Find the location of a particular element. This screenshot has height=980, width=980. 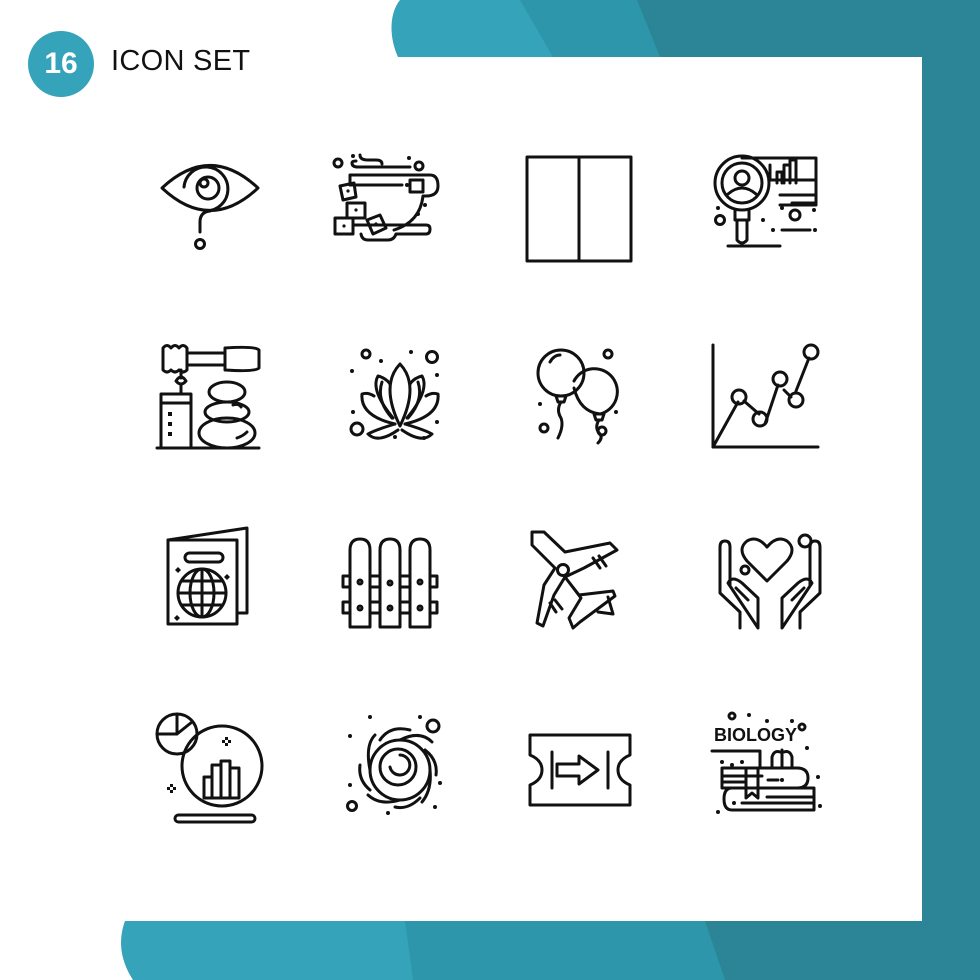

black-hole-icon is located at coordinates (400, 770).